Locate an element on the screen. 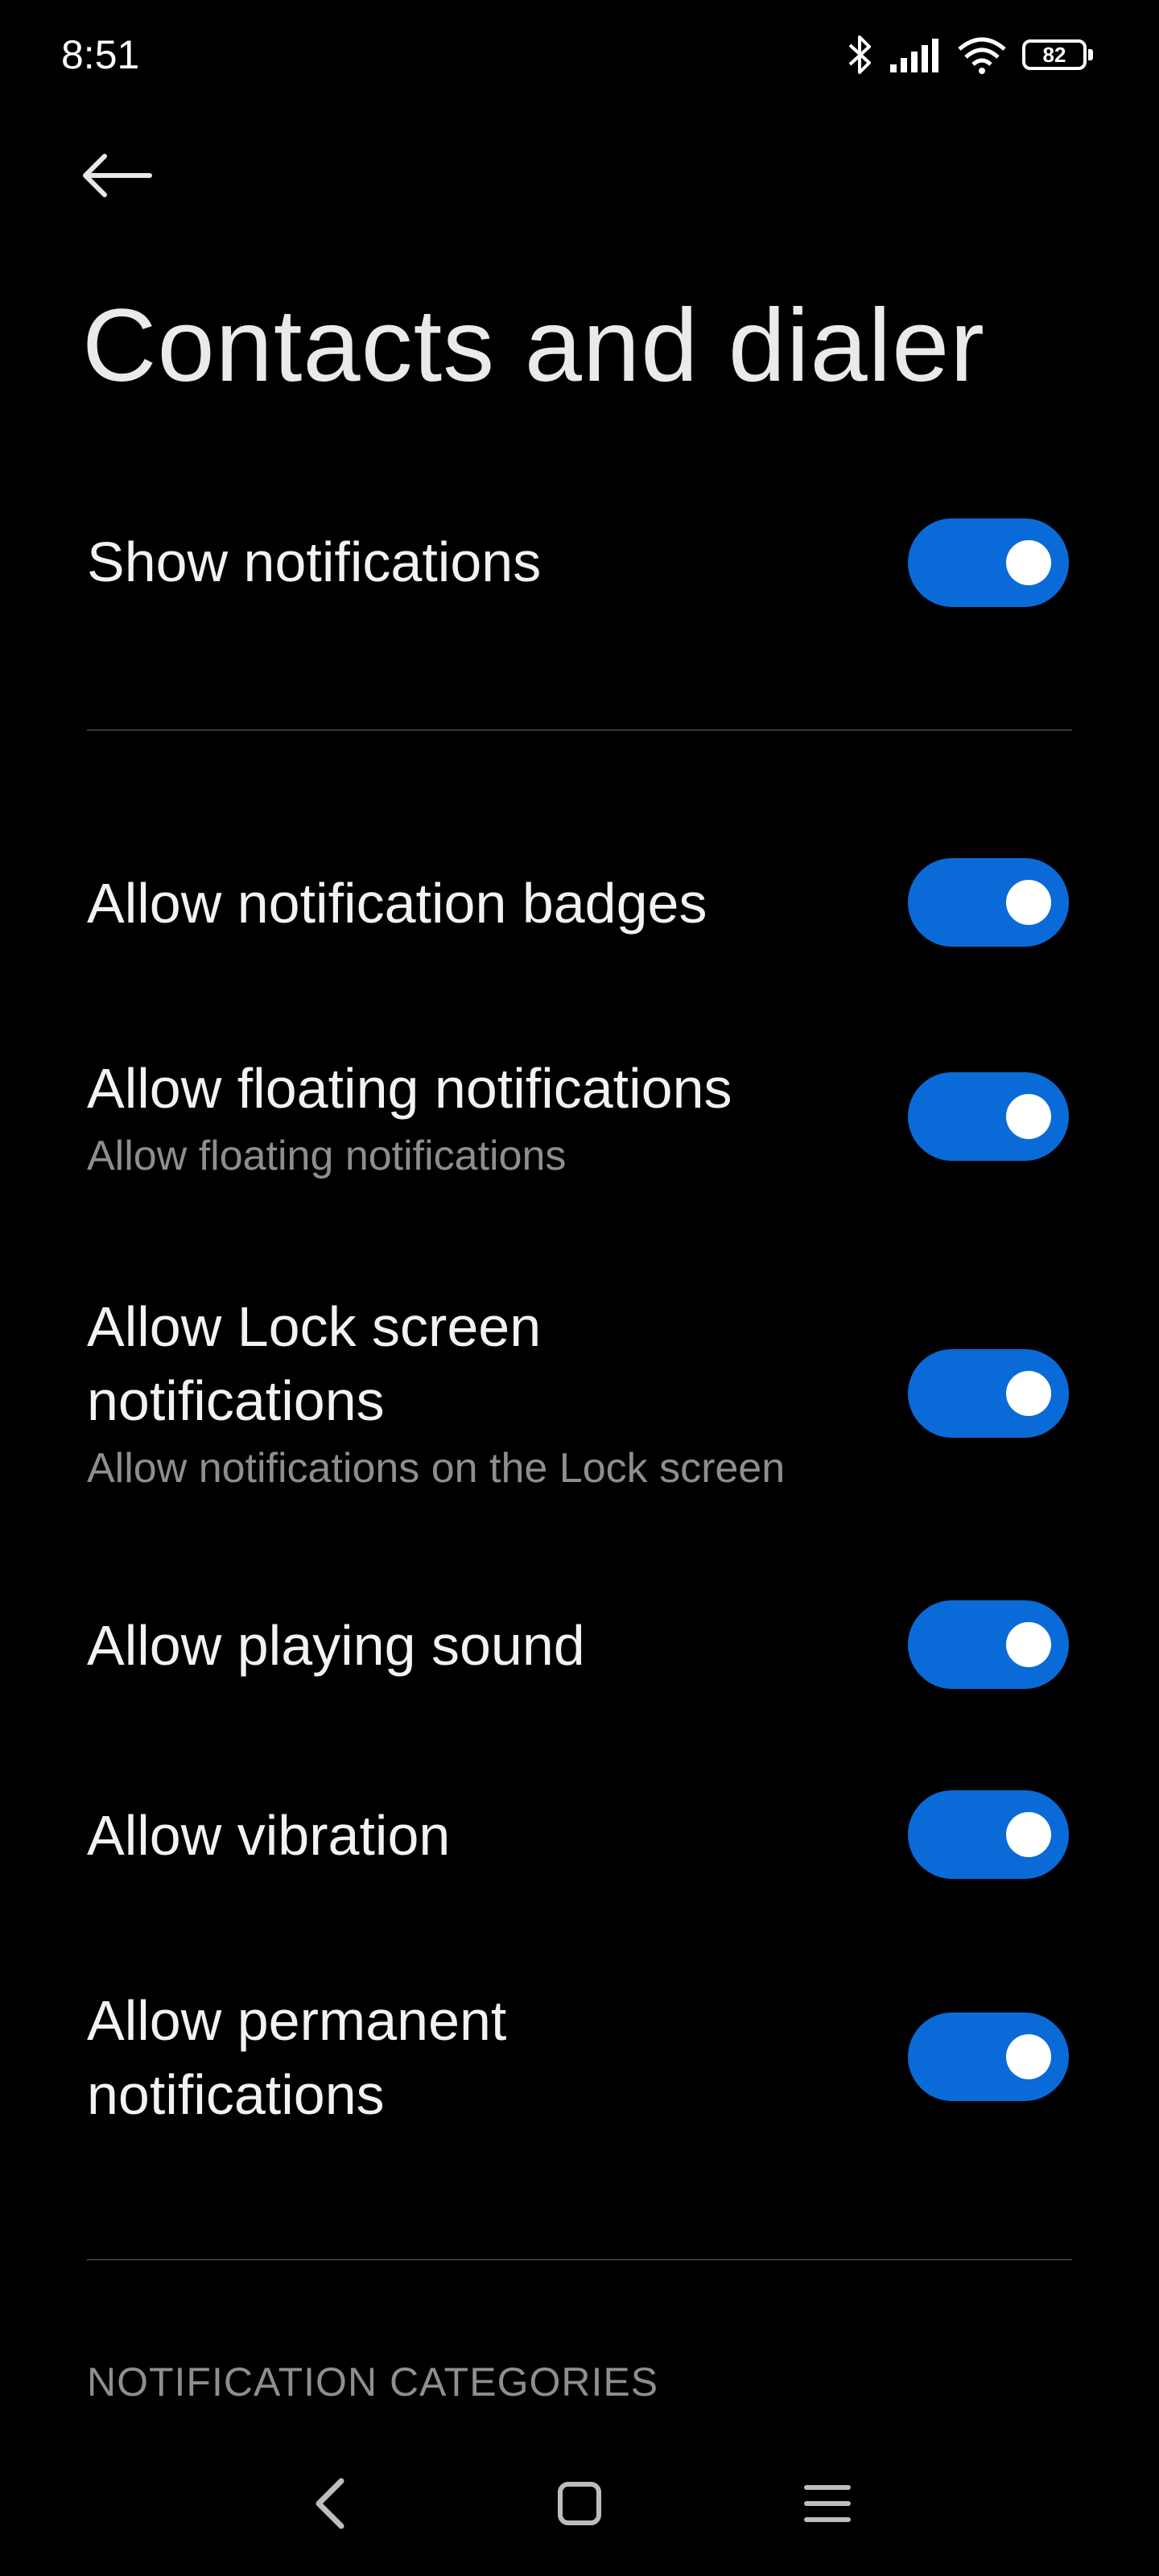  nav-recents-icon is located at coordinates (827, 2503).